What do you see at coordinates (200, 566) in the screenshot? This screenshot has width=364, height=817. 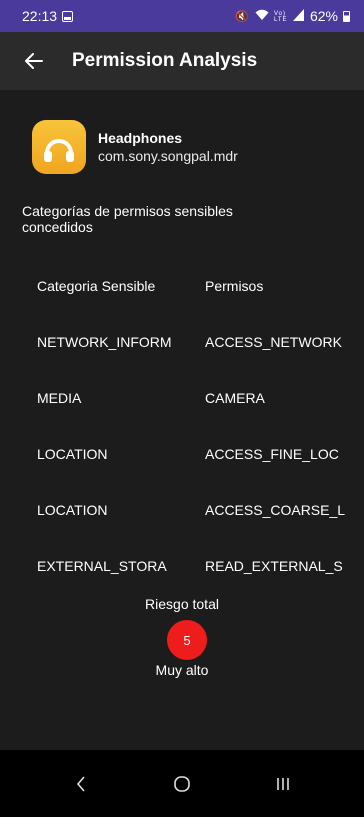 I see `table-row: EXTERNAL_STORA READ_EXTERNAL_S` at bounding box center [200, 566].